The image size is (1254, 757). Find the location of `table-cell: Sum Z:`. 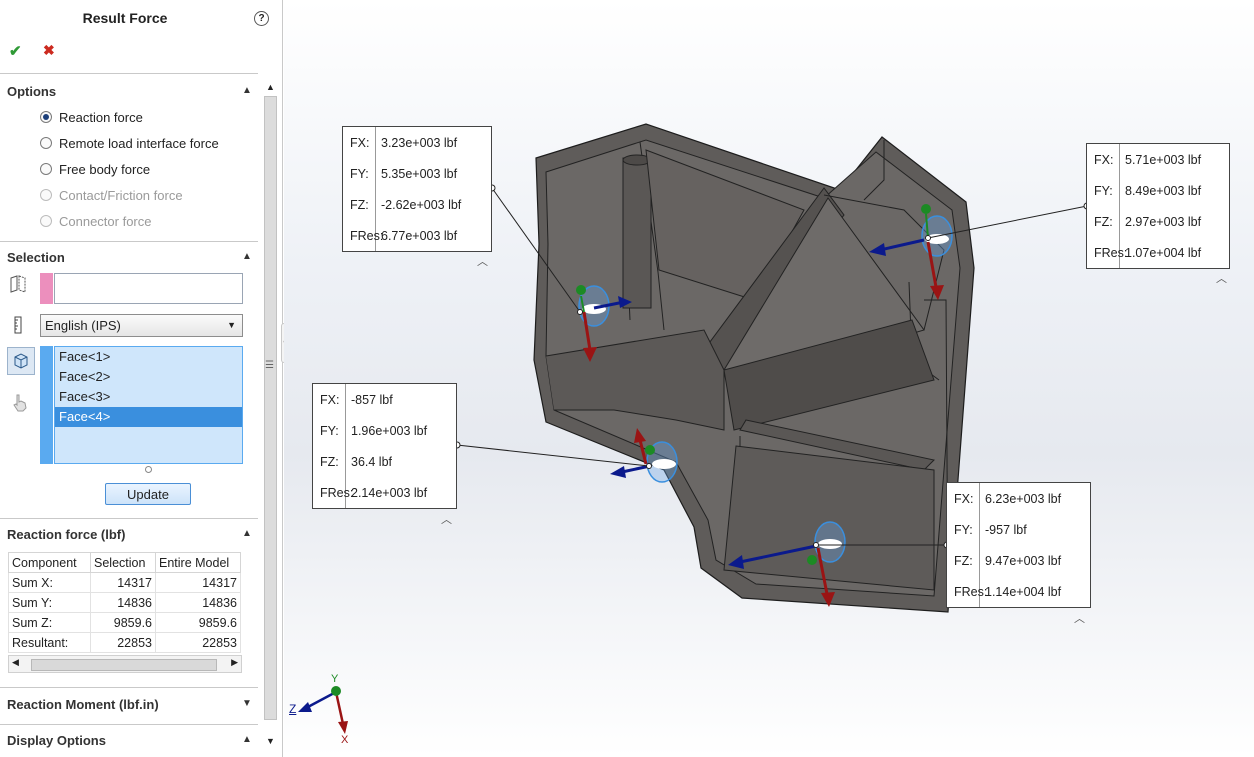

table-cell: Sum Z: is located at coordinates (49, 622).